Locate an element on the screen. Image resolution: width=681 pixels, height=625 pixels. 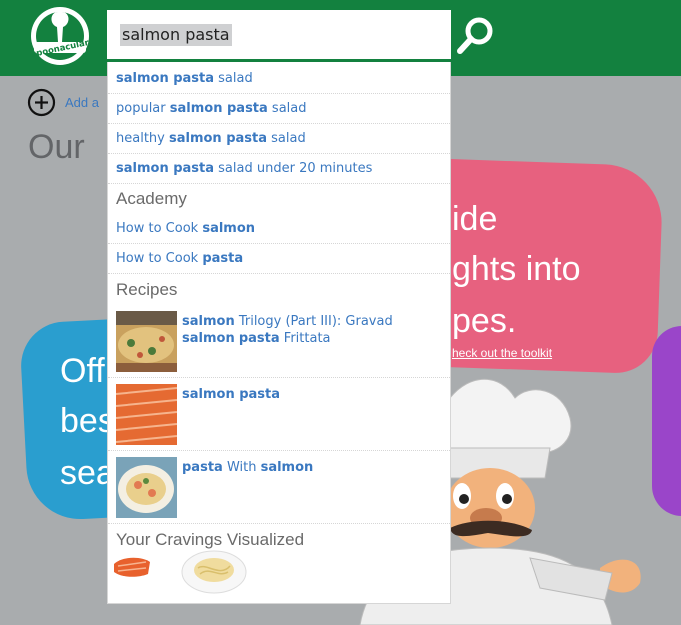
add-link: Add a is located at coordinates (82, 102).